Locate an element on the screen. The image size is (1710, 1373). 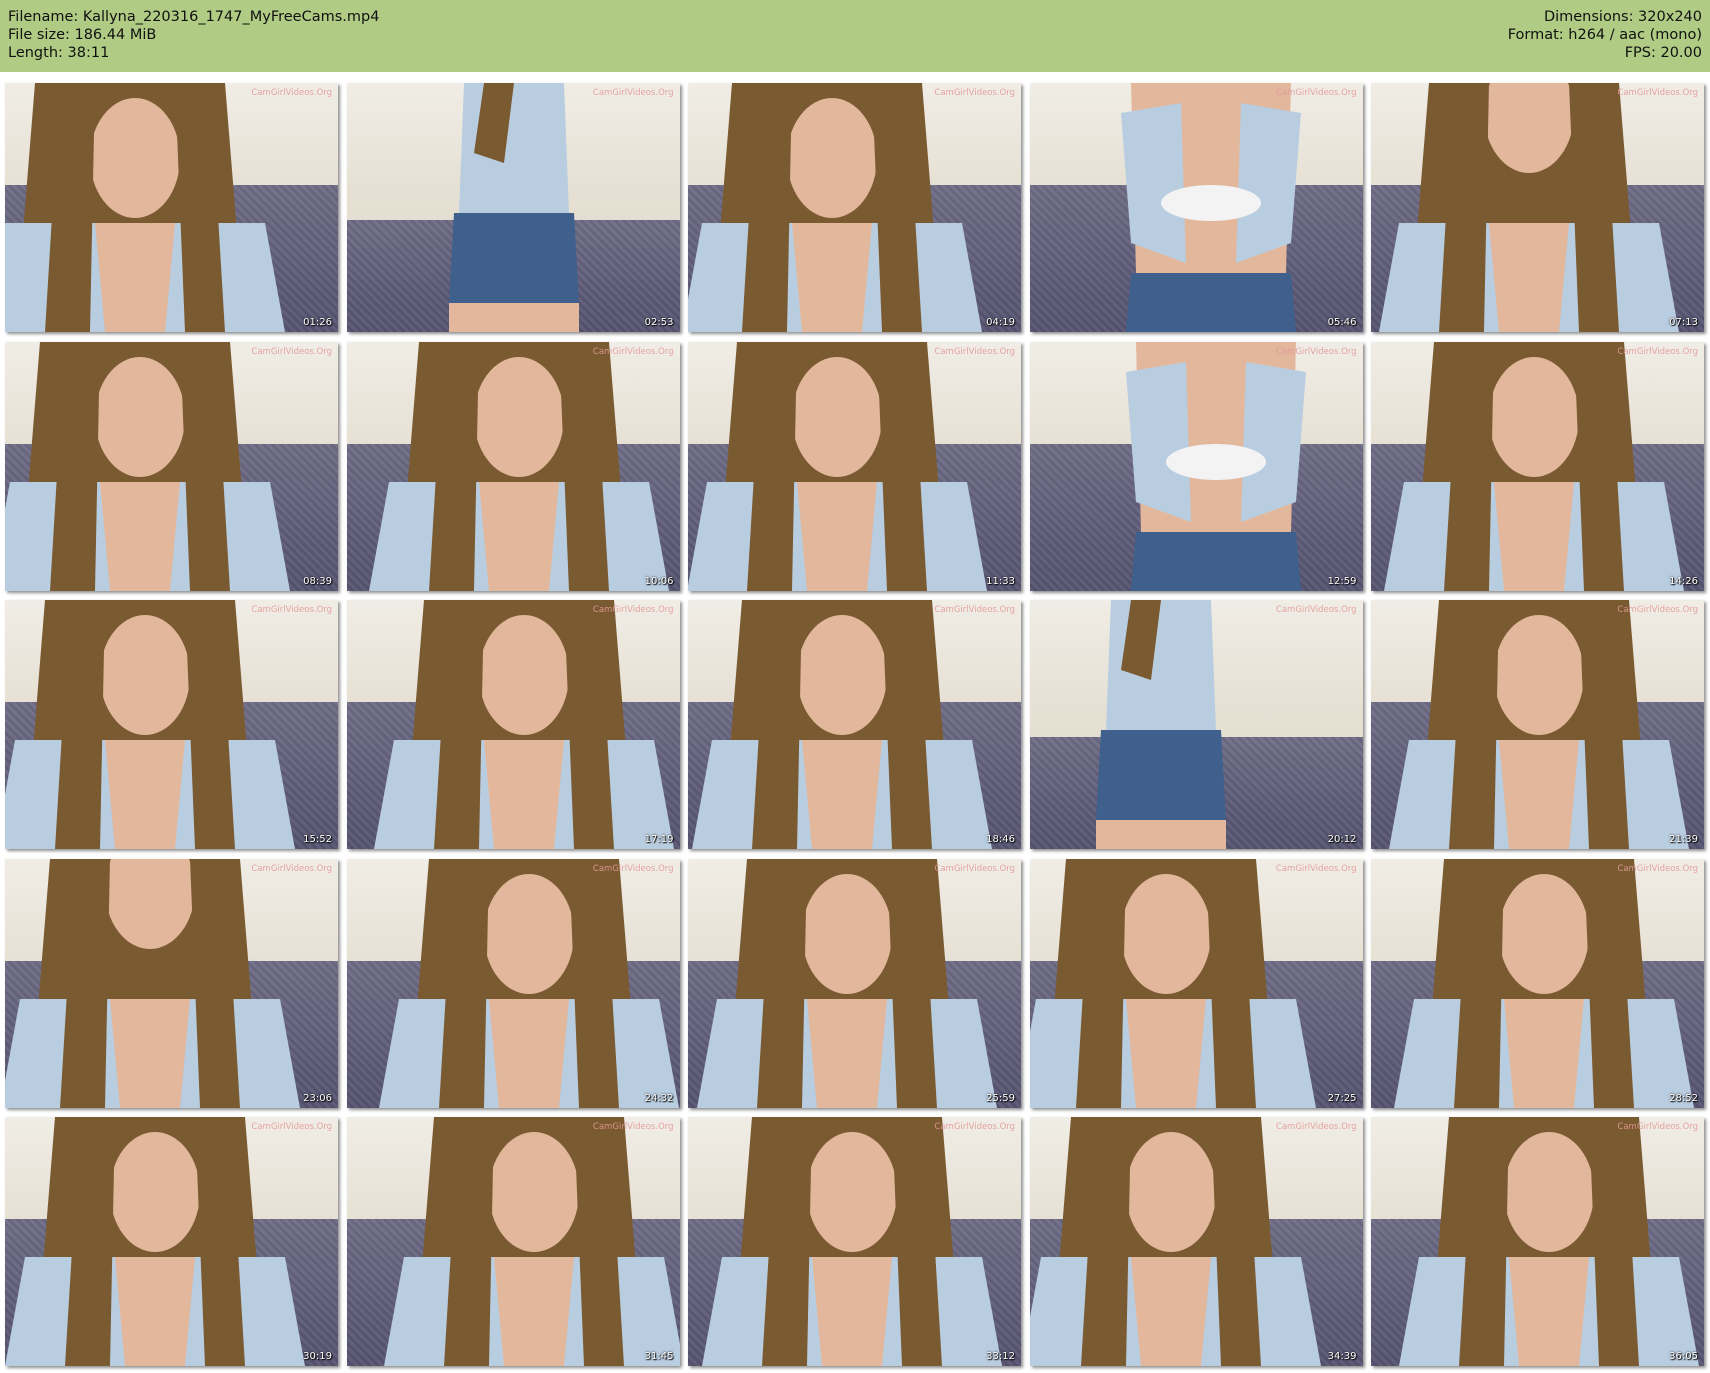
thumbnail-frame: CamGirlVideos.Org 24:32 is located at coordinates (513, 983).